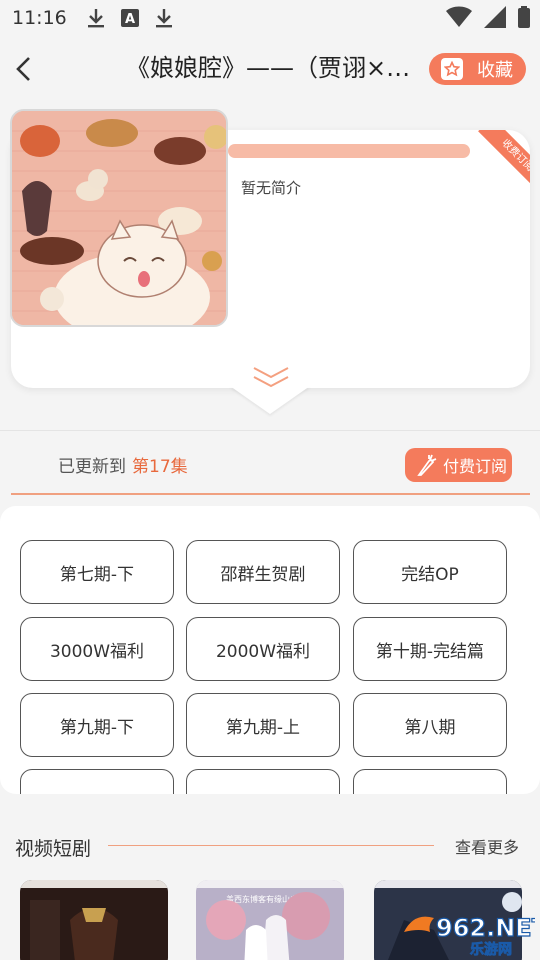  What do you see at coordinates (263, 649) in the screenshot?
I see `episode-button: 2000W福利` at bounding box center [263, 649].